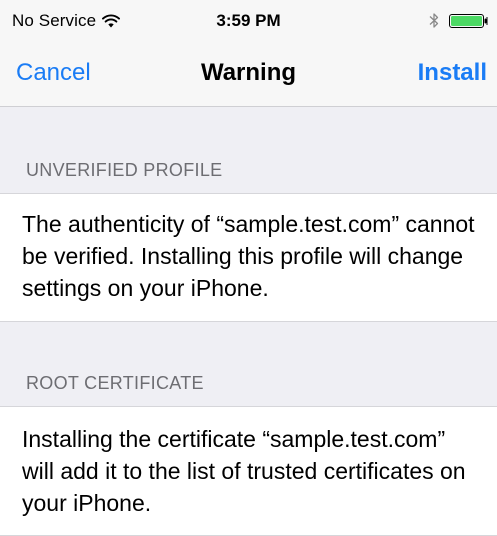 The width and height of the screenshot is (497, 536). What do you see at coordinates (248, 74) in the screenshot?
I see `navigation-bar: Cancel Warning Install` at bounding box center [248, 74].